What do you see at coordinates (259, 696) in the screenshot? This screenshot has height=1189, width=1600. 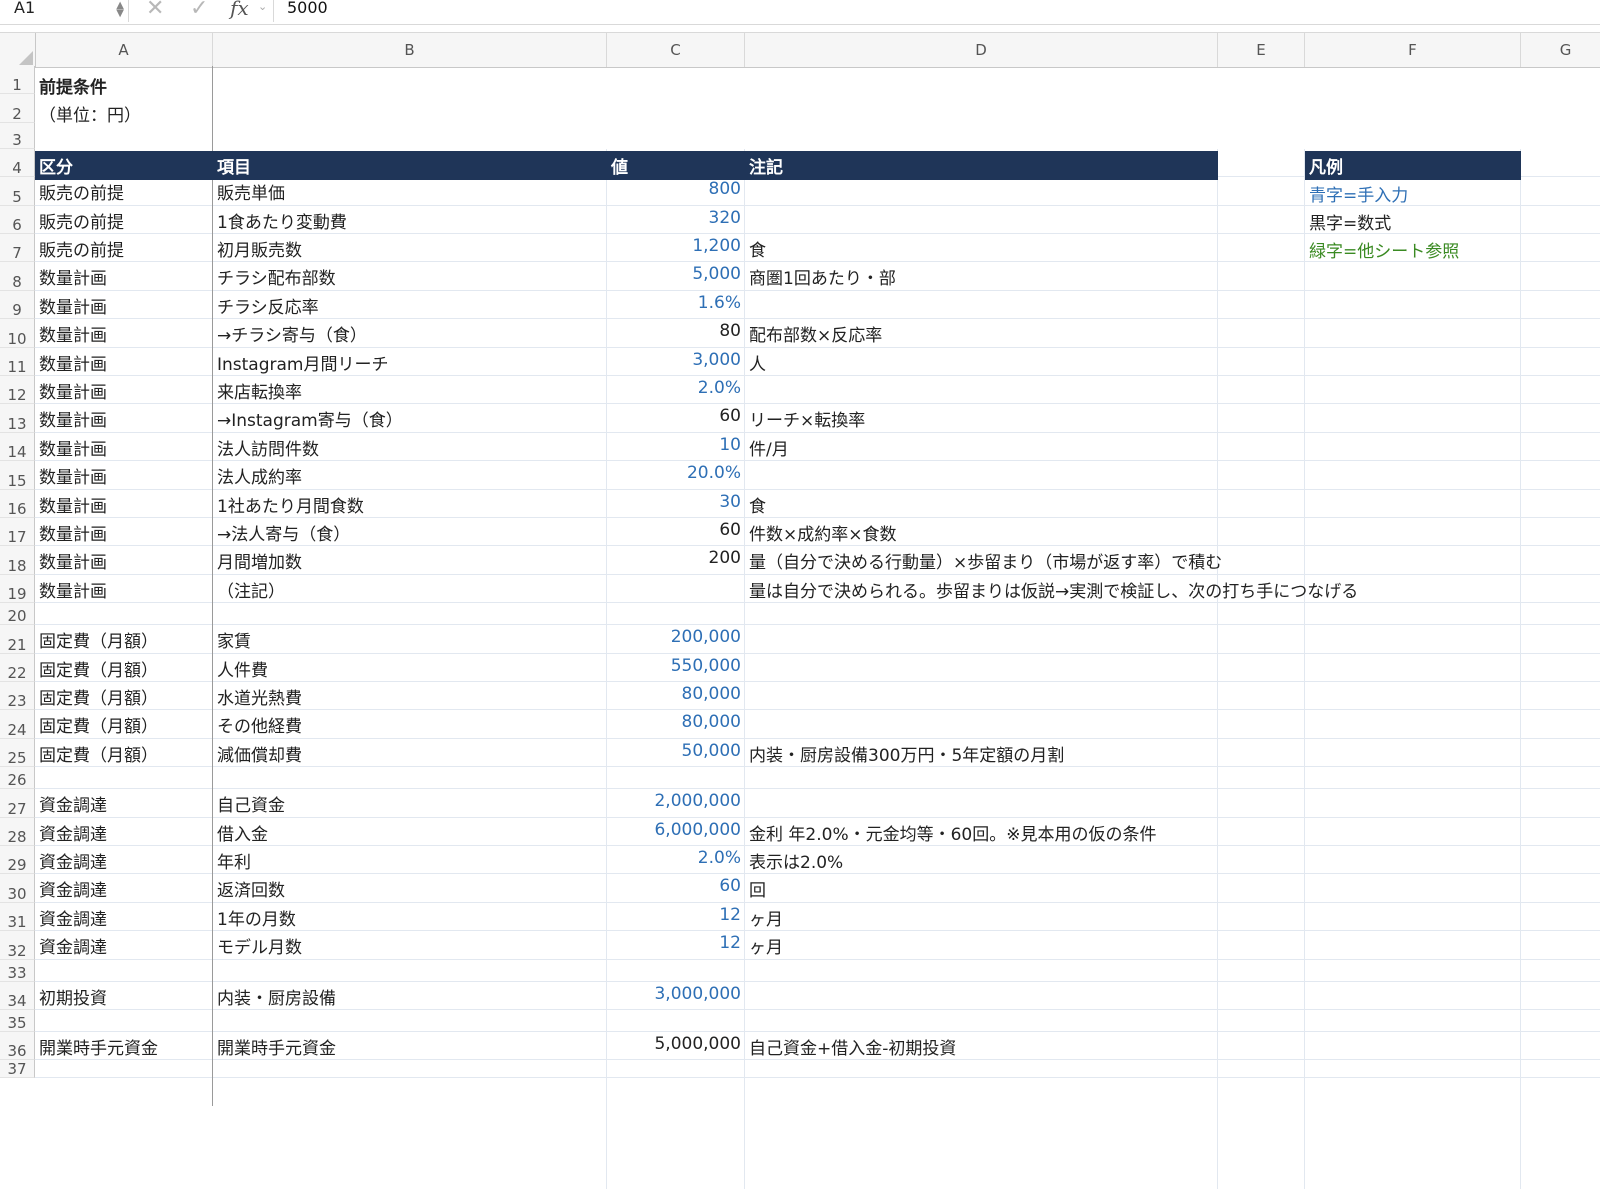 I see `item-cell: 水道光熱費` at bounding box center [259, 696].